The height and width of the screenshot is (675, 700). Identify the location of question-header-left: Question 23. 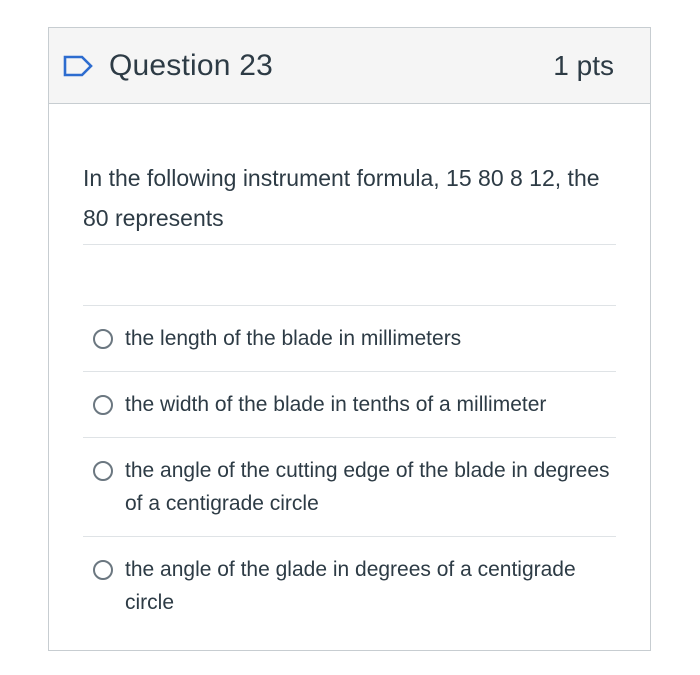
(167, 66).